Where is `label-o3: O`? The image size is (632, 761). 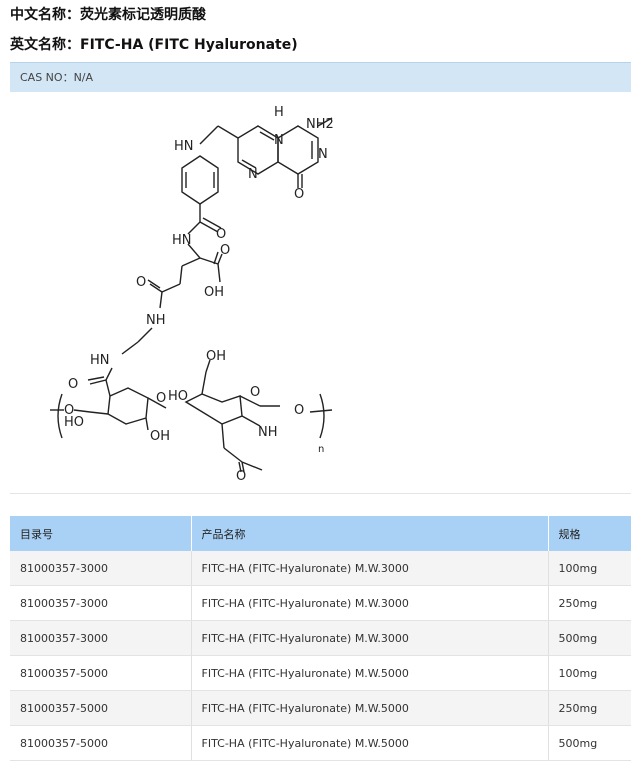 label-o3: O is located at coordinates (225, 250).